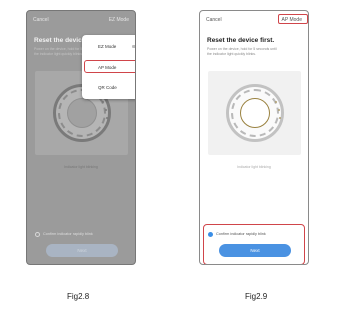  Describe the element at coordinates (82, 250) in the screenshot. I see `next-button: Next` at that location.